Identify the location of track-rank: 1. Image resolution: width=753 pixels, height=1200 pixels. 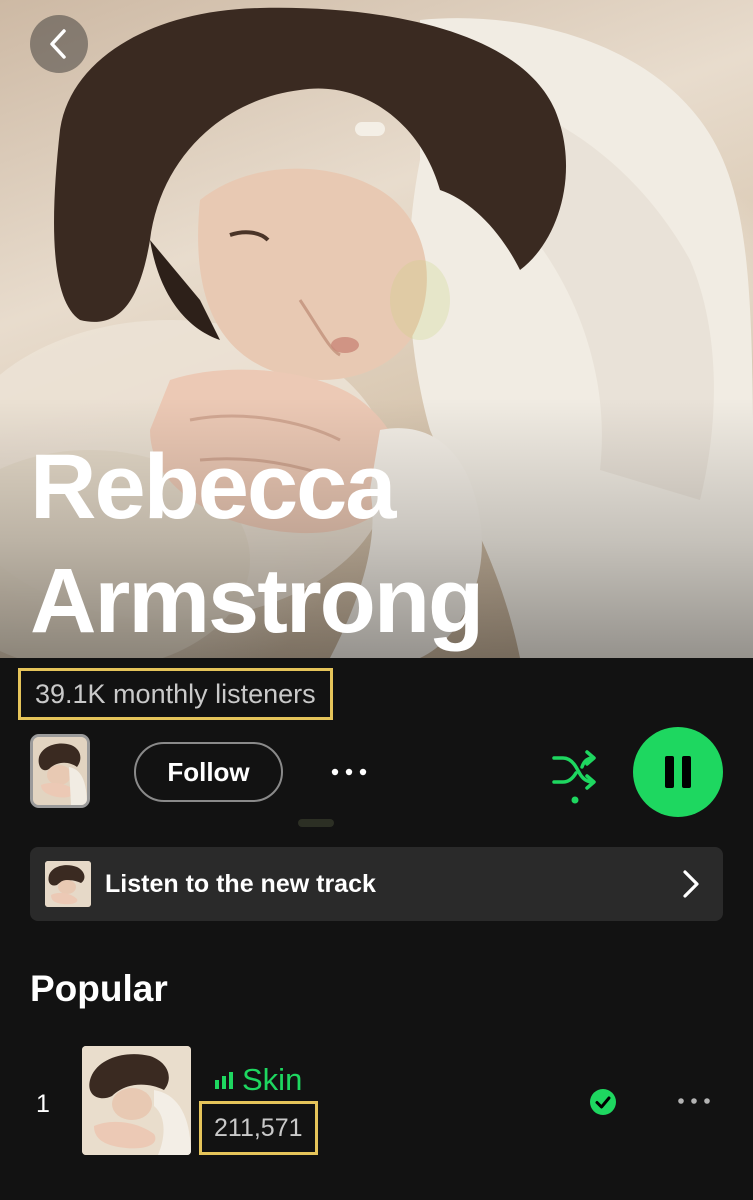
(43, 1104).